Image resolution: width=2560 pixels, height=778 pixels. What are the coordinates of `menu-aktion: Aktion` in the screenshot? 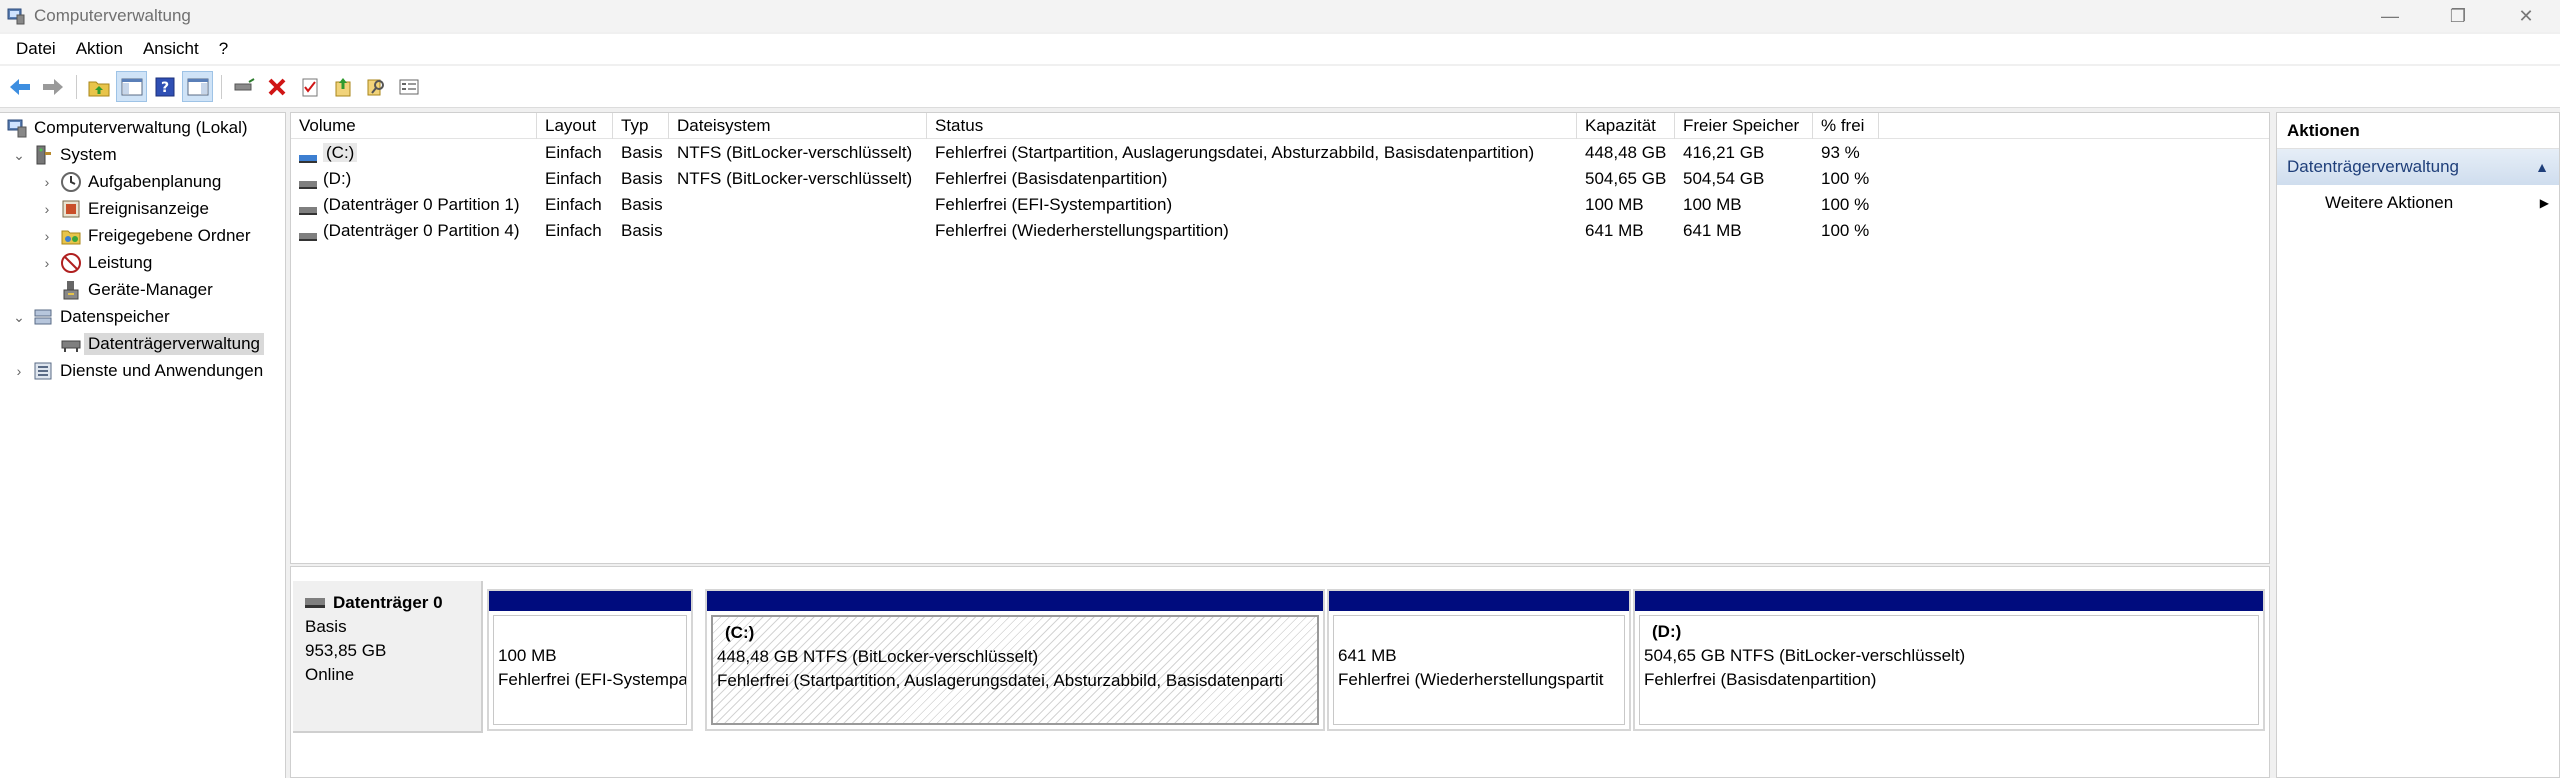 It's located at (99, 49).